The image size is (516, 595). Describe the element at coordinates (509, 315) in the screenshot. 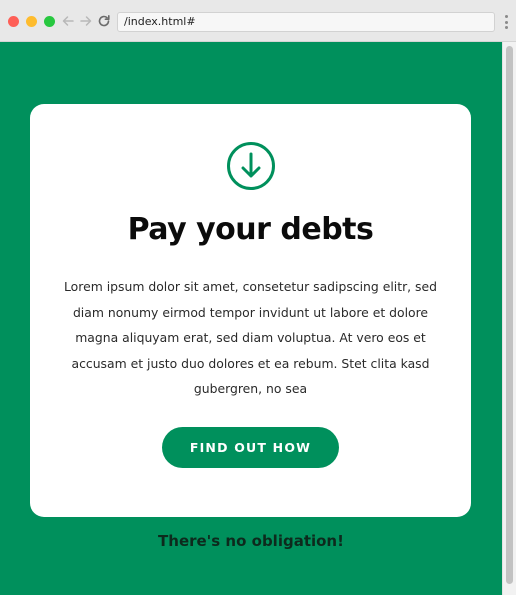

I see `scrollbar-thumb` at that location.